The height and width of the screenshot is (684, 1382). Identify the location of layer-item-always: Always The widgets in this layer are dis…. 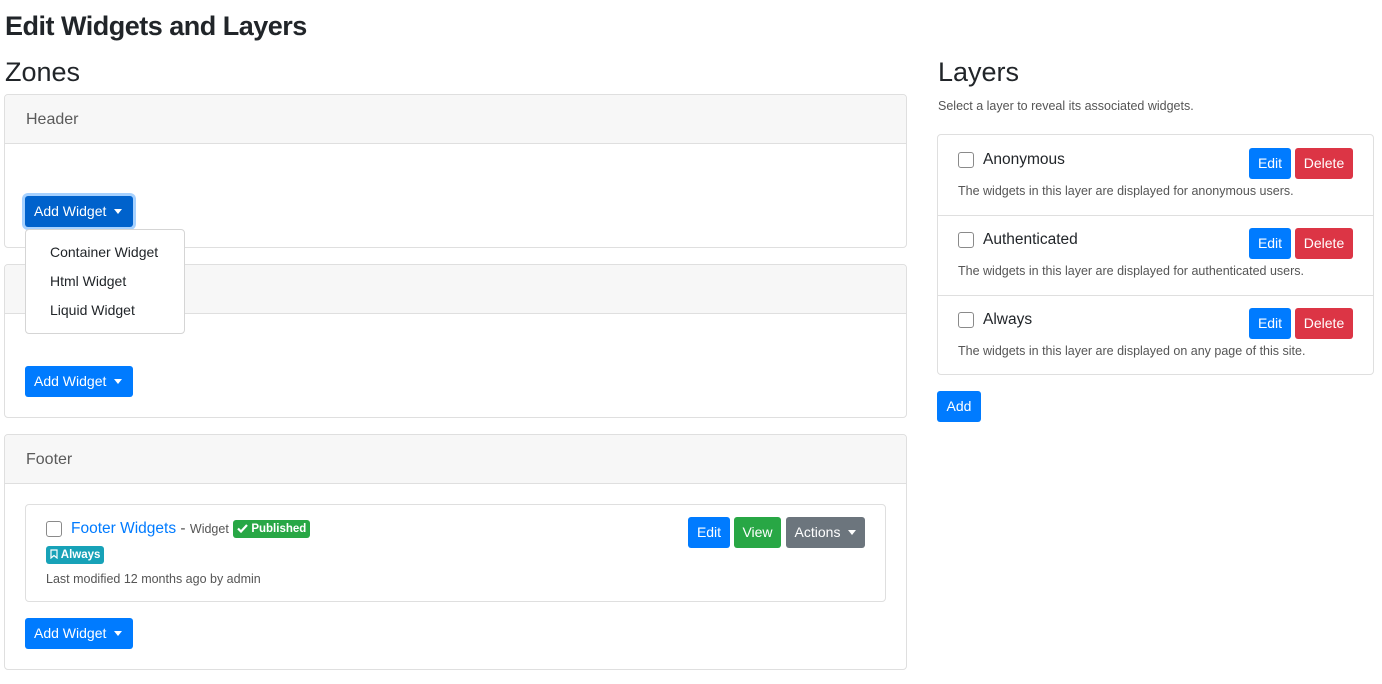
(1155, 335).